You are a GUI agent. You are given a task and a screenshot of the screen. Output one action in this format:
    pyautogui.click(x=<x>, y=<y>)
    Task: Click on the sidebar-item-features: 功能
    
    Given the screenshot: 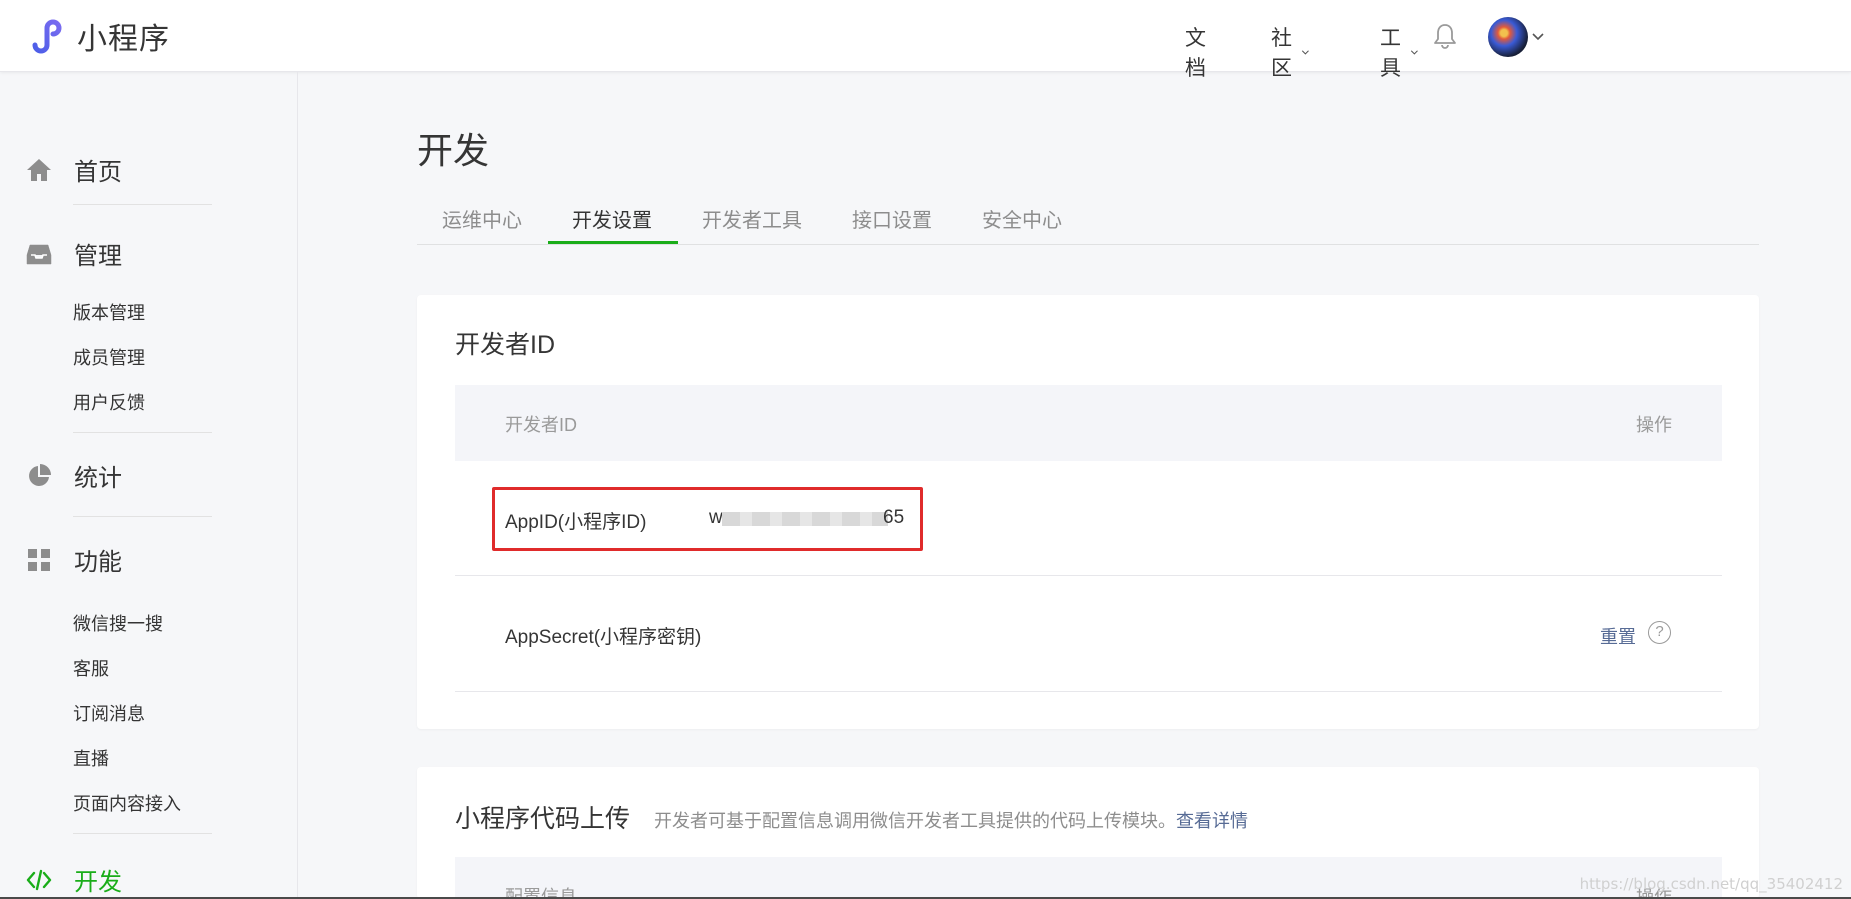 What is the action you would take?
    pyautogui.click(x=74, y=559)
    